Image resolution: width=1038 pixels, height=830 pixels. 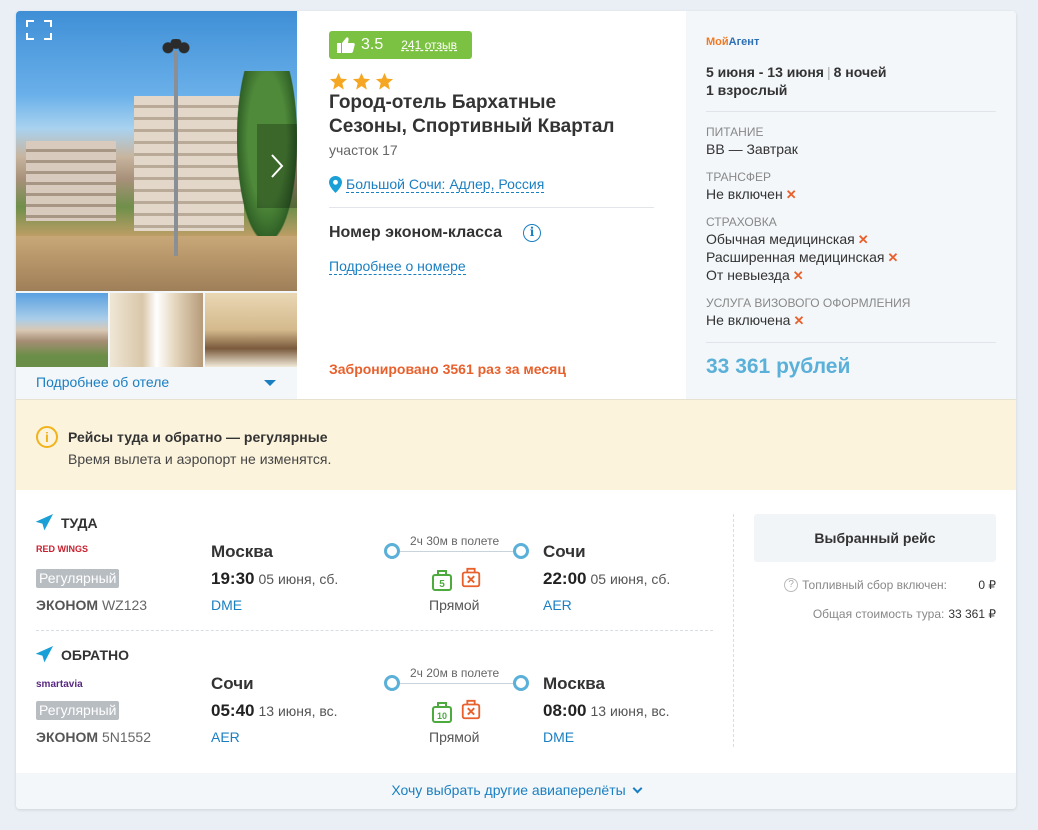 I want to click on arrival-city: Сочи, so click(x=564, y=551).